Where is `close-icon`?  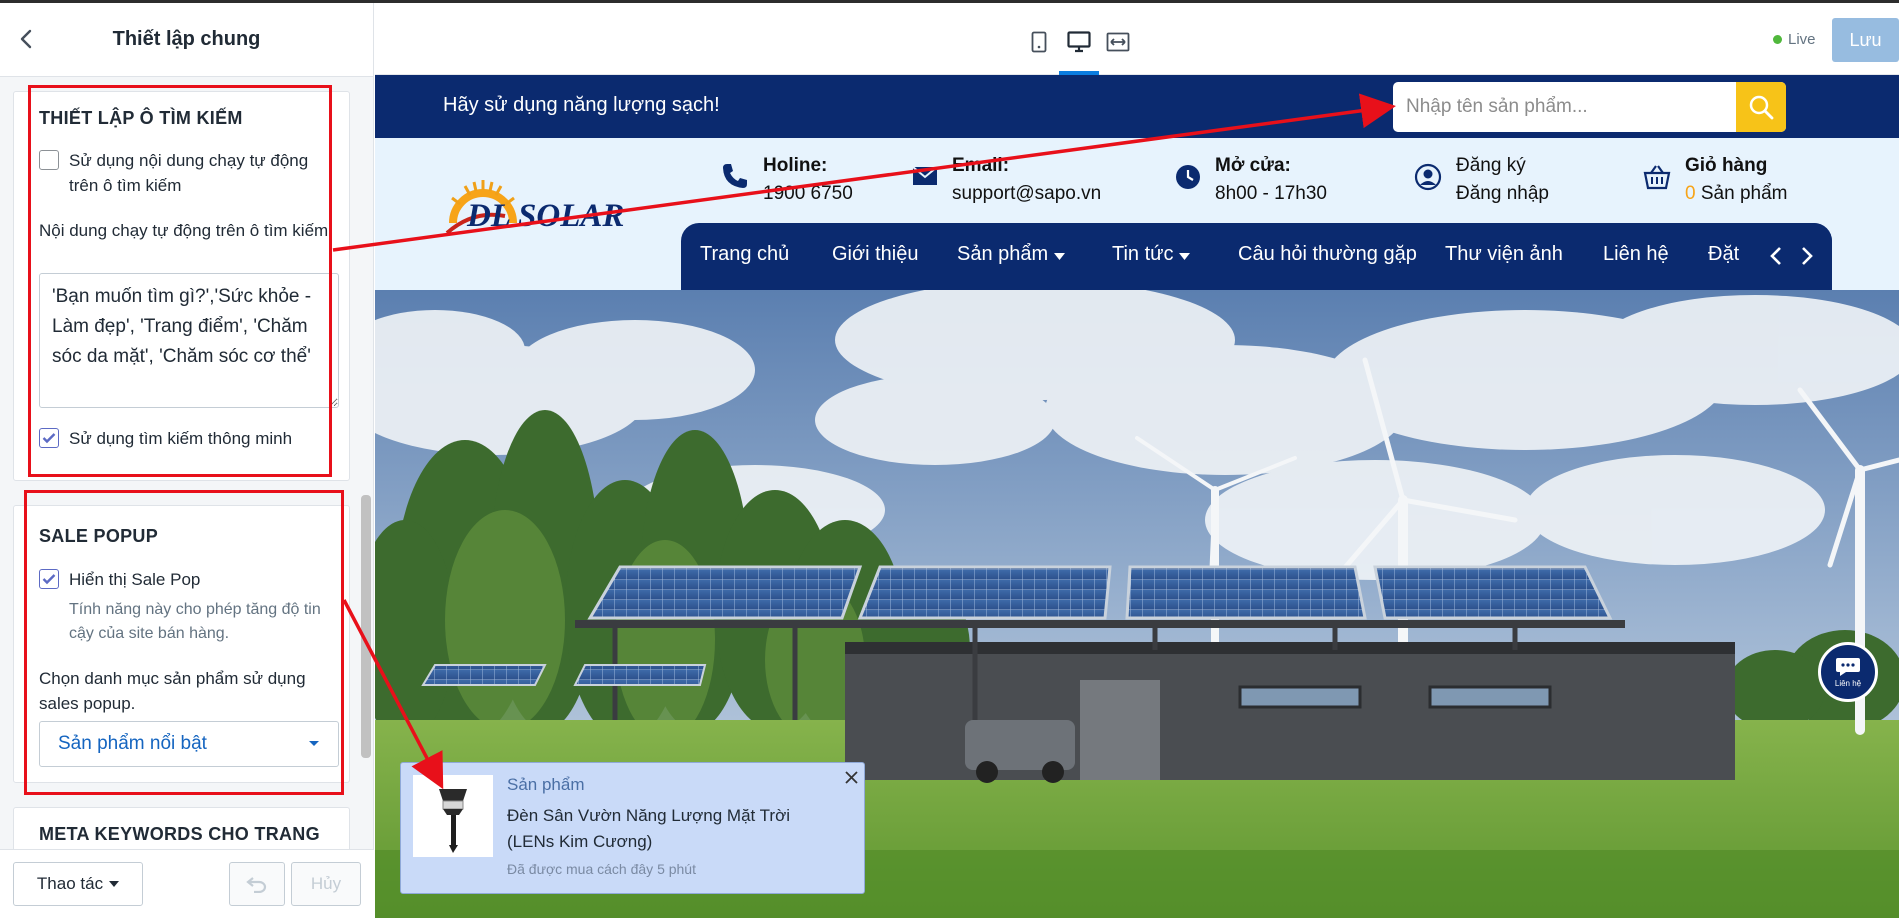
close-icon is located at coordinates (851, 777).